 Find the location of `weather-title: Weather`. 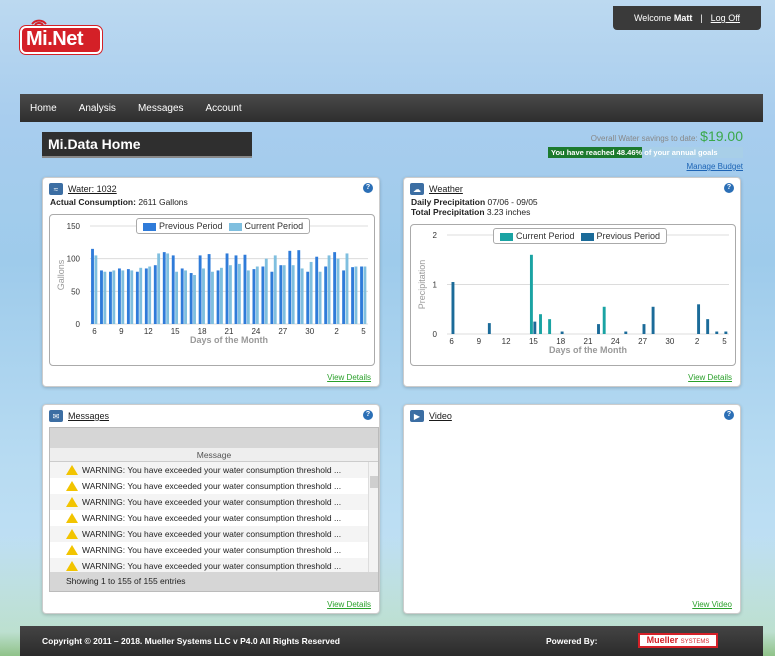

weather-title: Weather is located at coordinates (446, 189).